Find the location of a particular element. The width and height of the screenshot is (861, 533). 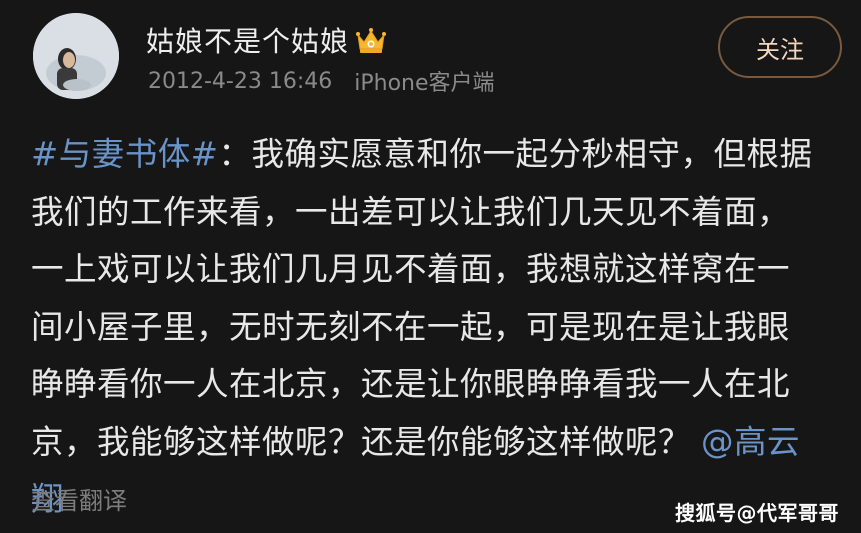

post-date: 2012-4-23 16:46 is located at coordinates (240, 81).